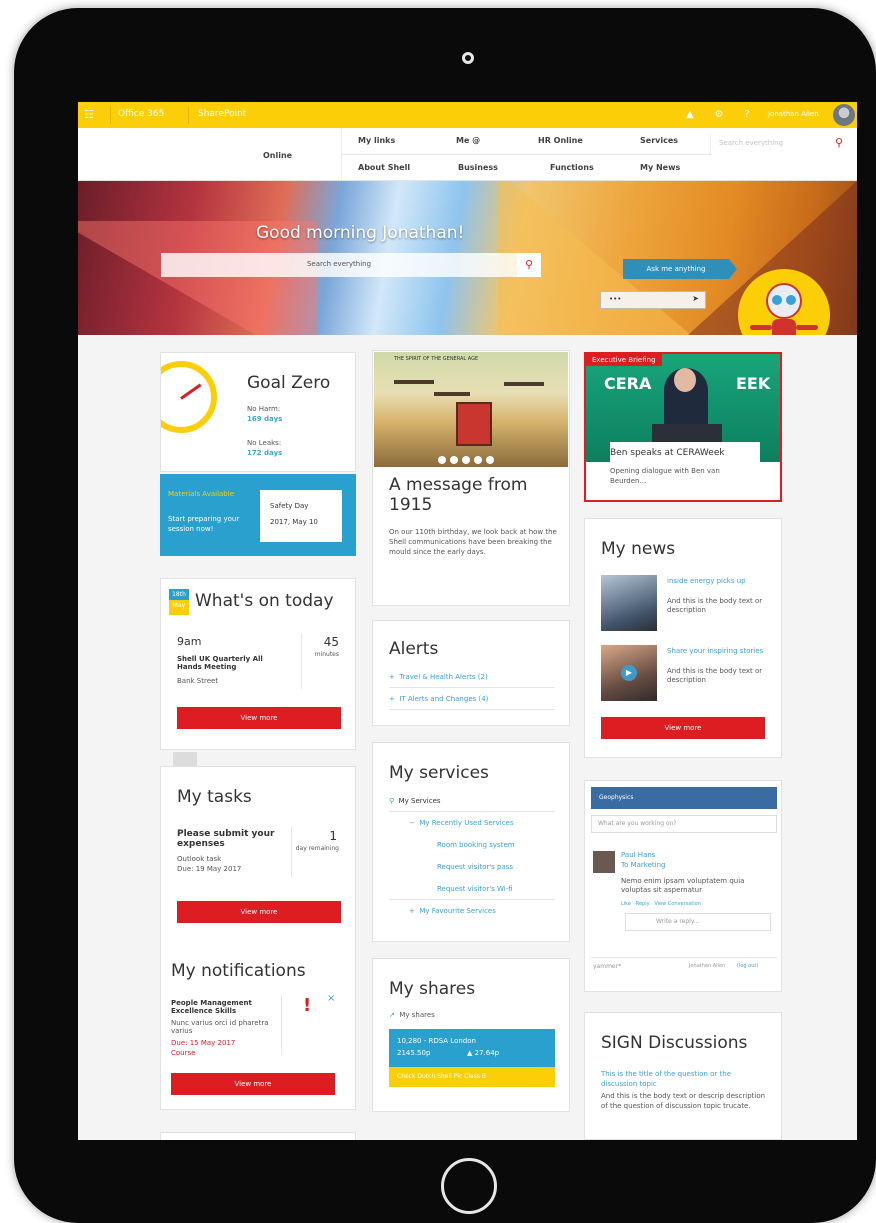 Image resolution: width=876 pixels, height=1223 pixels. Describe the element at coordinates (232, 839) in the screenshot. I see `task-title: Please submit your expenses` at that location.